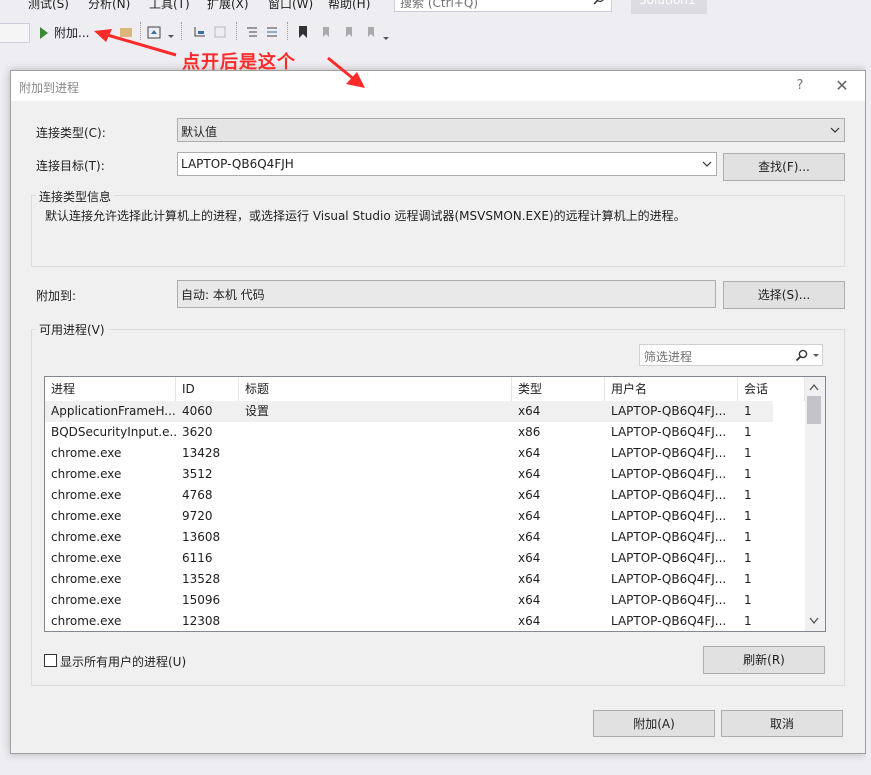 This screenshot has width=871, height=775. What do you see at coordinates (56, 296) in the screenshot?
I see `attach-to-label: 附加到:` at bounding box center [56, 296].